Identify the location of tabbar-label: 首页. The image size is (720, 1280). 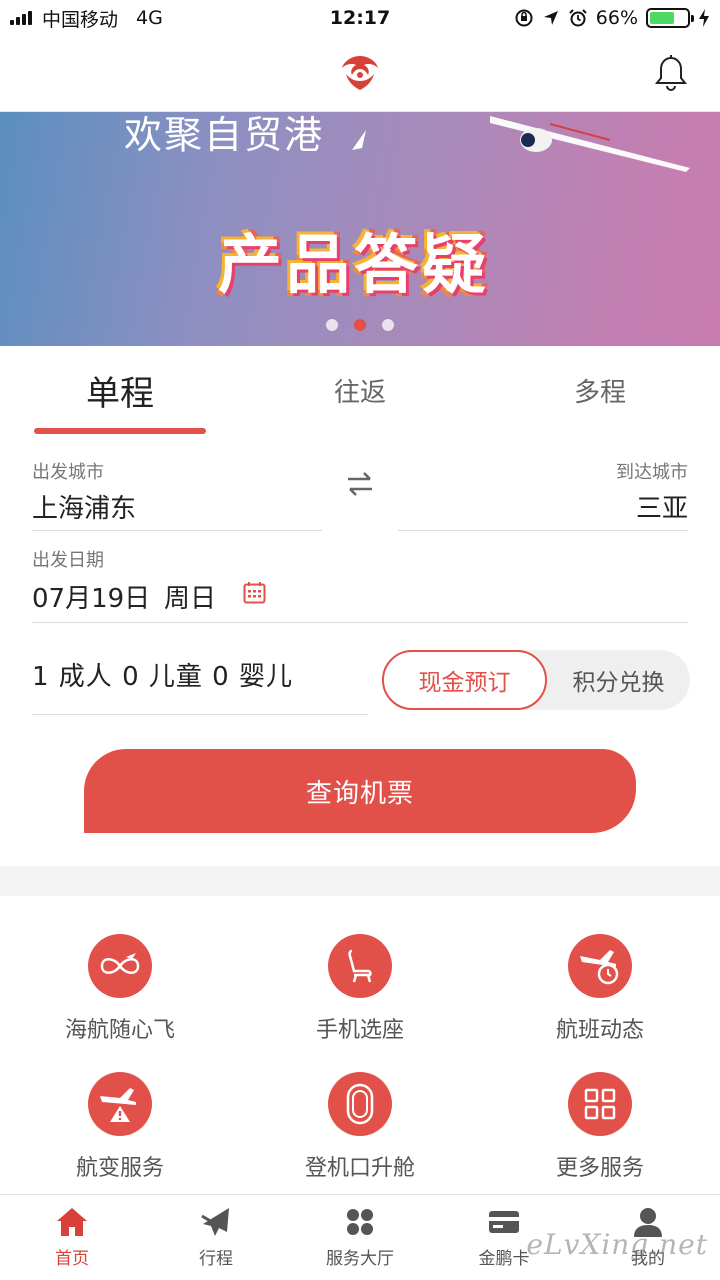
(72, 1259).